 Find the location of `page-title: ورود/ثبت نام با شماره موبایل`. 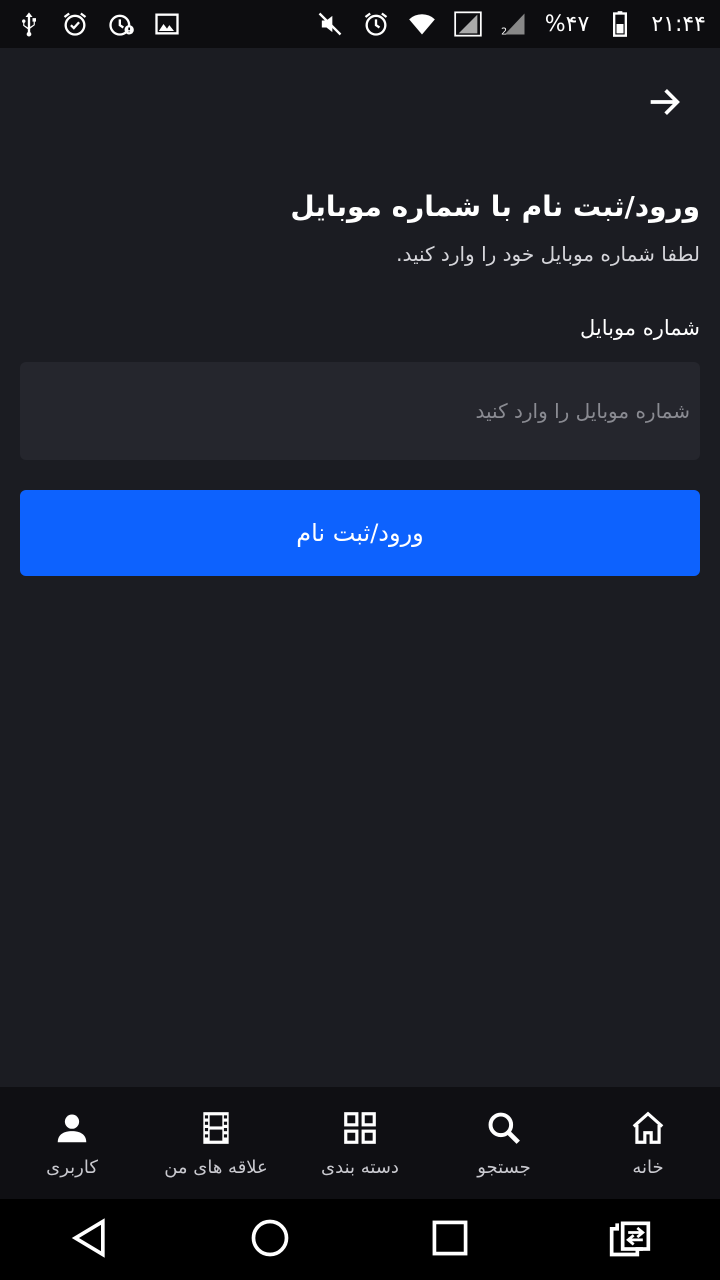

page-title: ورود/ثبت نام با شماره موبایل is located at coordinates (495, 206).